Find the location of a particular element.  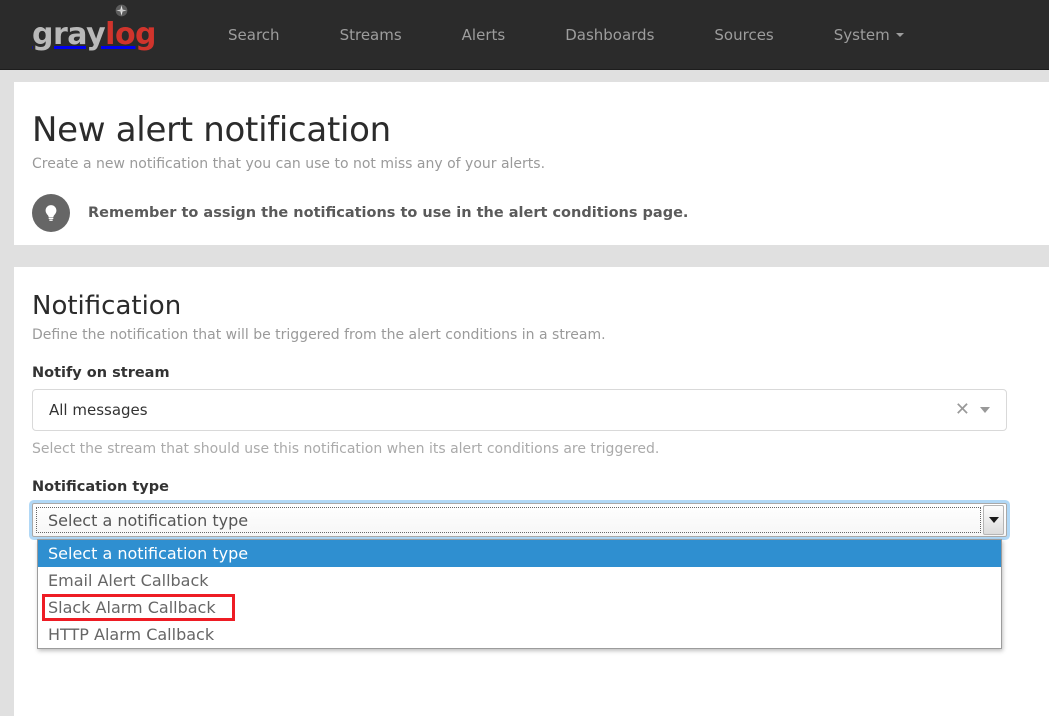

logo-text-log-label: log is located at coordinates (131, 34).